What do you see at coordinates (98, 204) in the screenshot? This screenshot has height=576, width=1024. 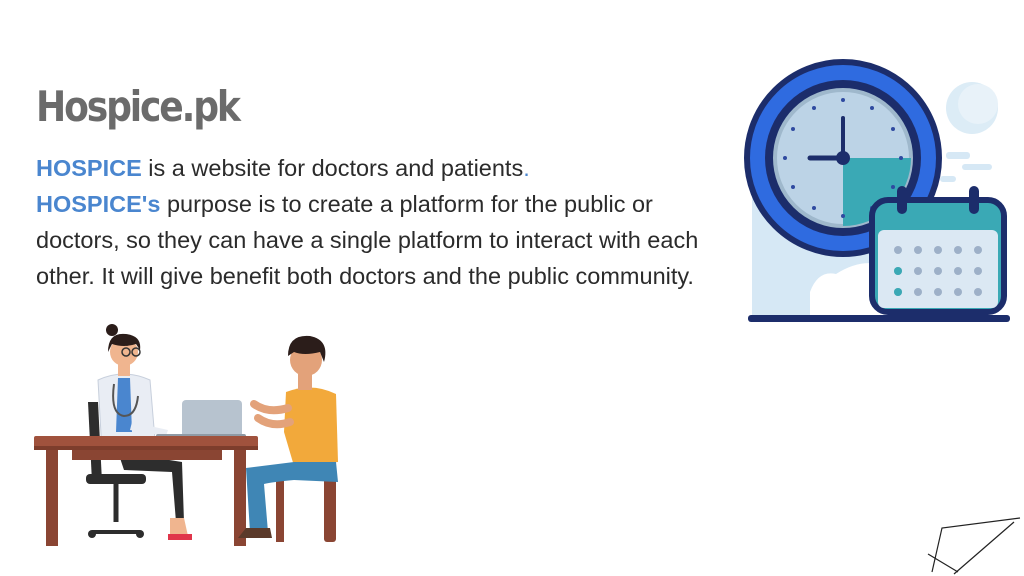 I see `brand-highlight-possessive: HOSPICE's` at bounding box center [98, 204].